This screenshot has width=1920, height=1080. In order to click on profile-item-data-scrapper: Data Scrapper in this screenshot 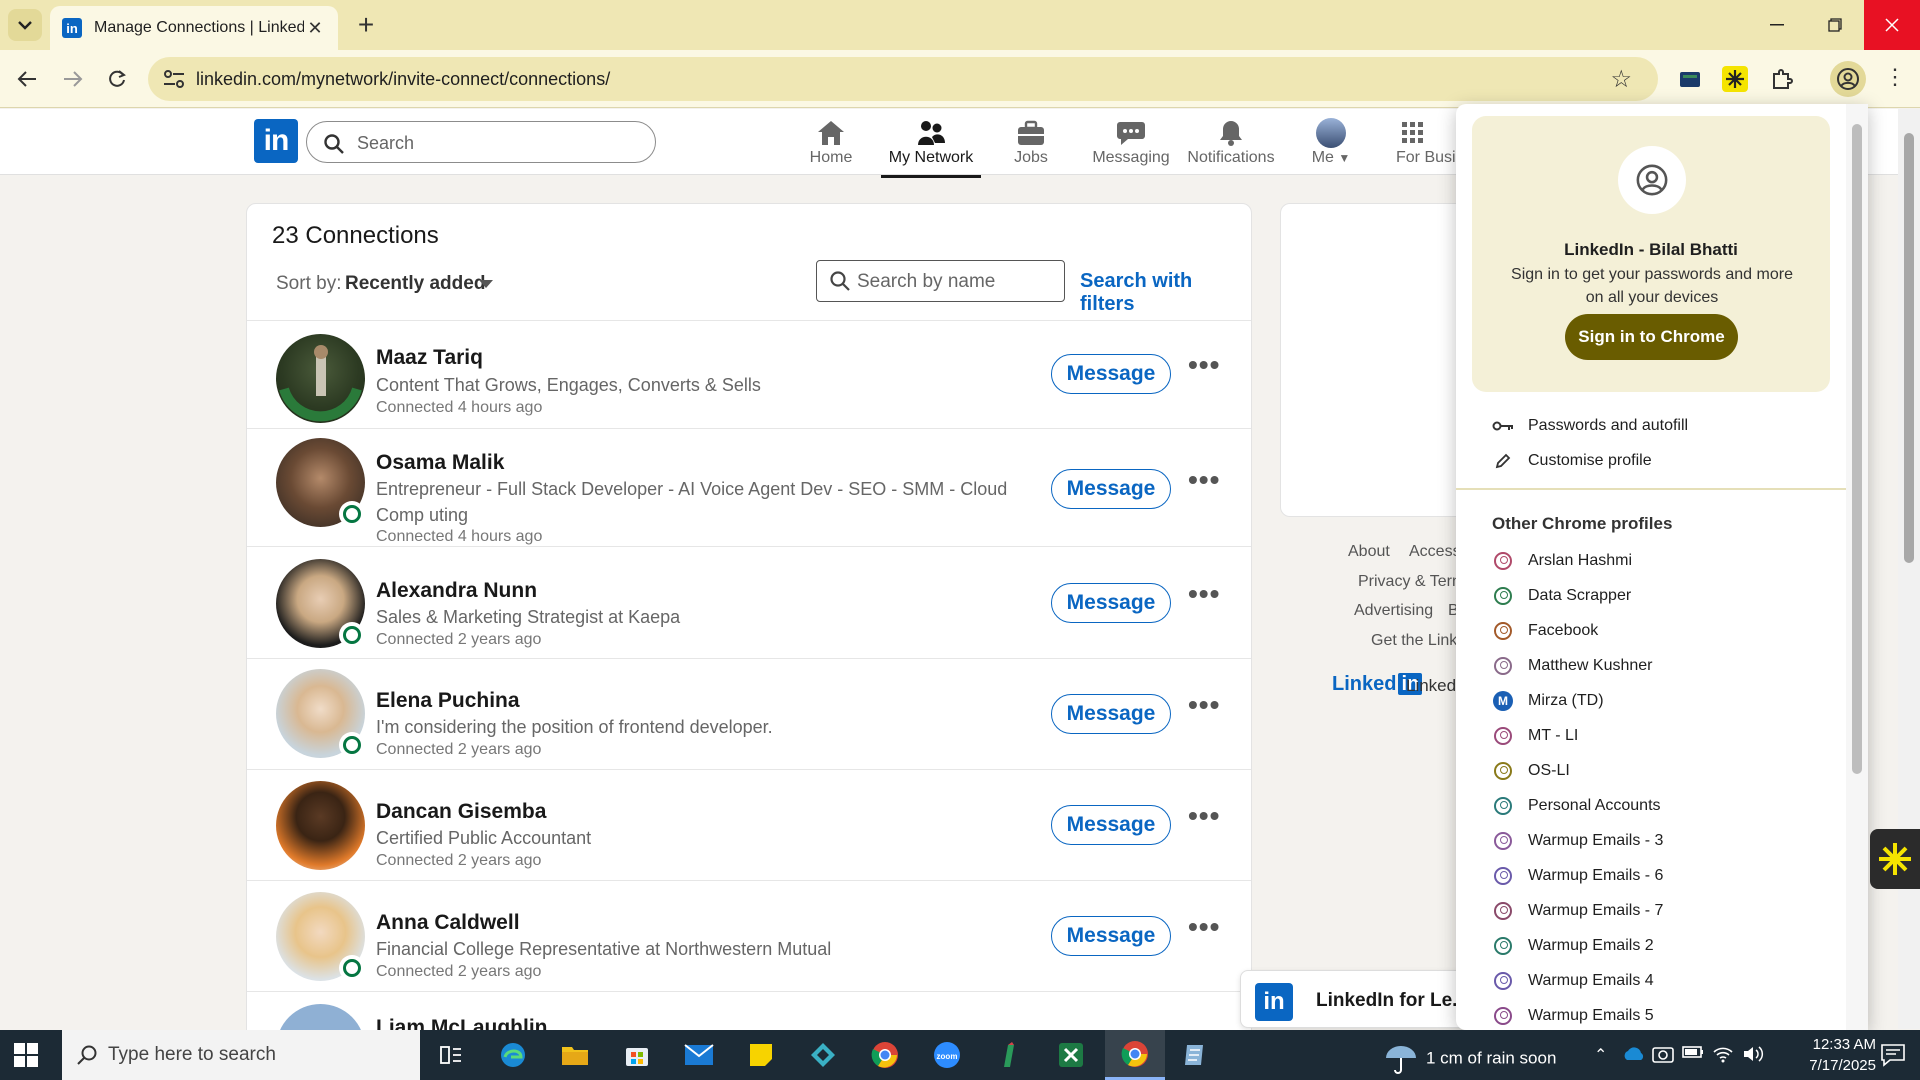, I will do `click(1561, 596)`.